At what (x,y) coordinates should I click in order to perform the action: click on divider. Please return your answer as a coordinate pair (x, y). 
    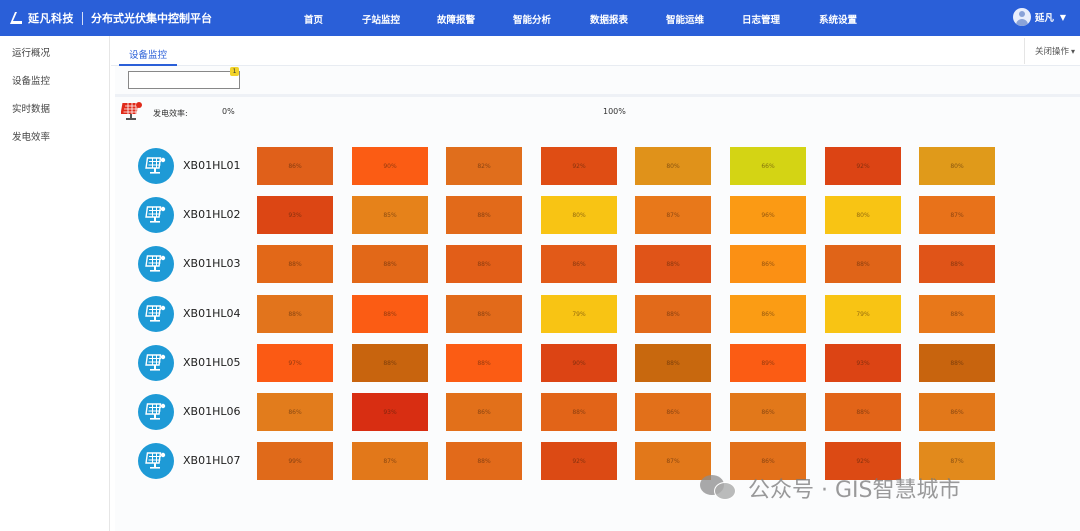
    Looking at the image, I should click on (597, 95).